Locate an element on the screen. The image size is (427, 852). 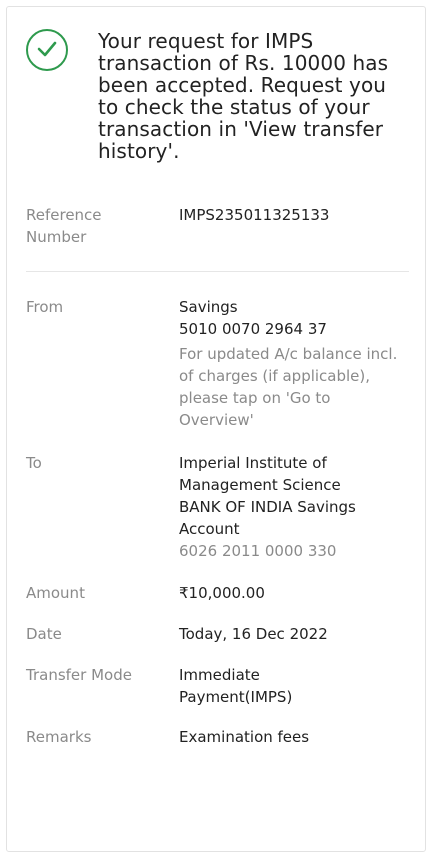
from-label: From is located at coordinates (45, 307).